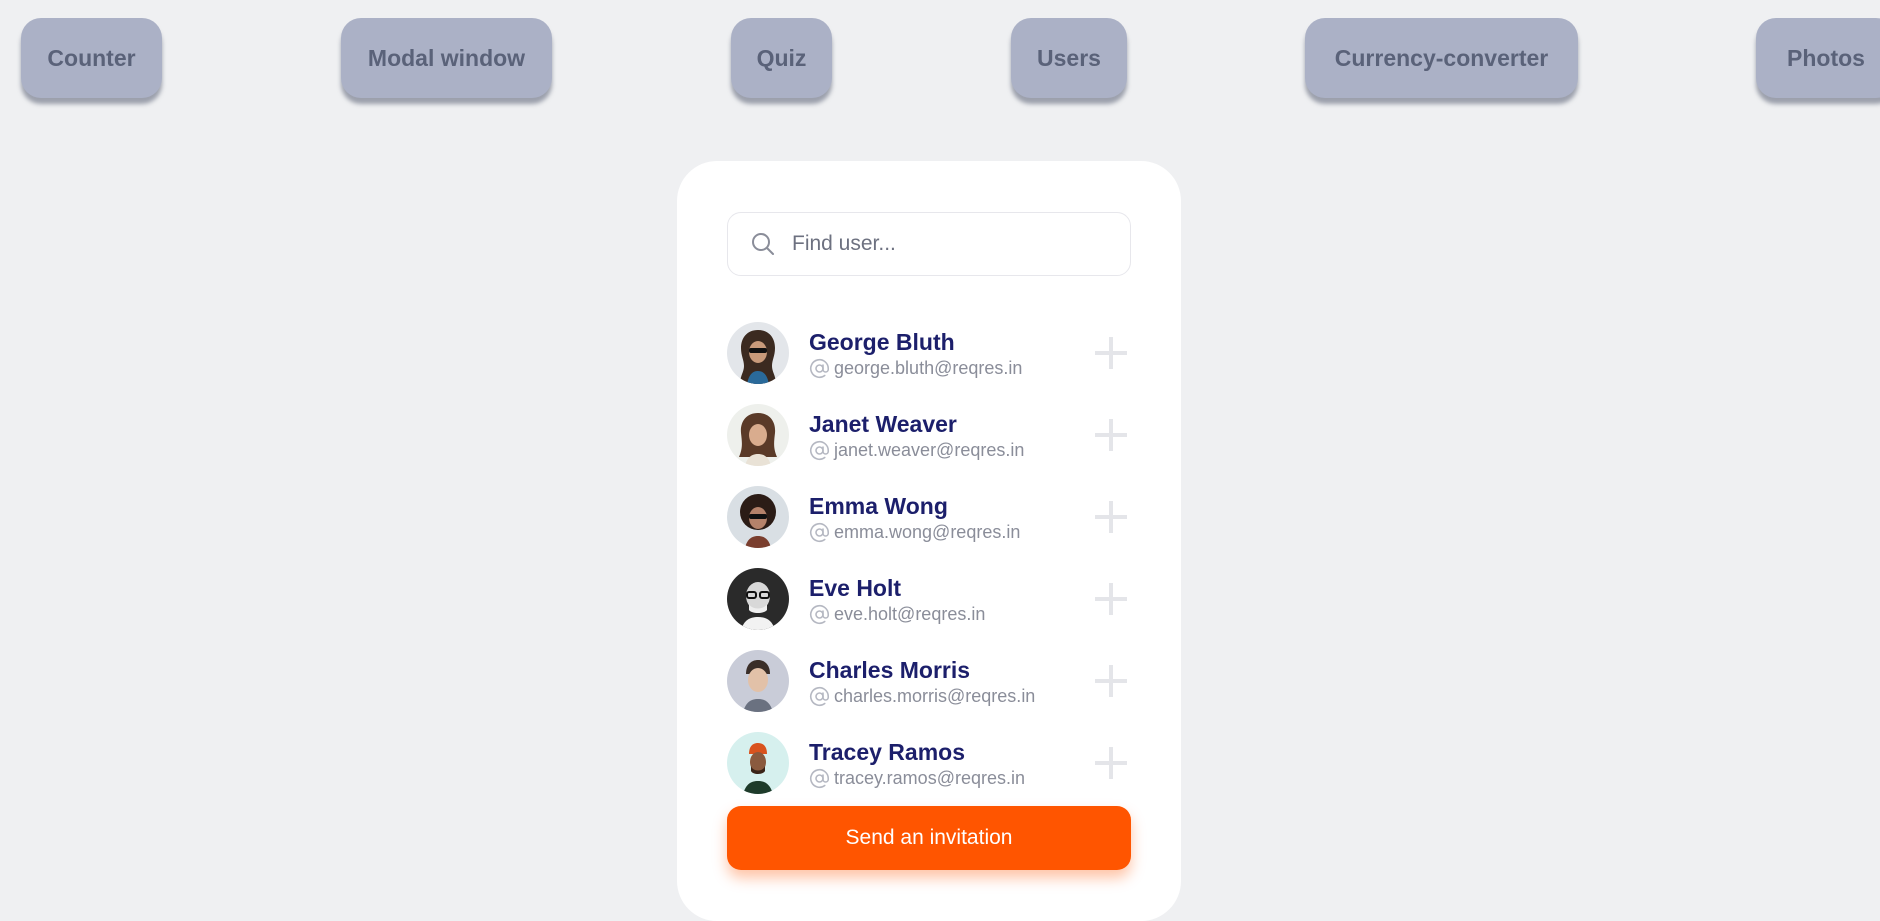 Image resolution: width=1880 pixels, height=921 pixels. What do you see at coordinates (929, 599) in the screenshot?
I see `user-item: Eve Holt eve.holt@reqres.in` at bounding box center [929, 599].